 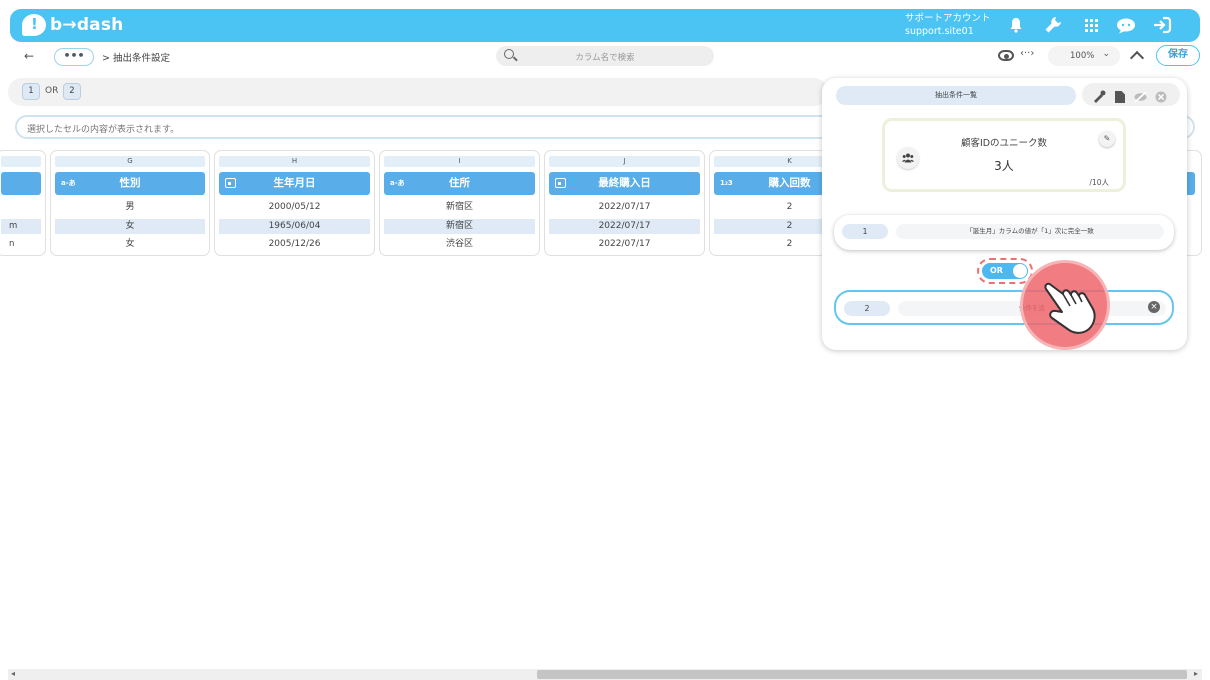 I want to click on column-header: a-あ 性別, so click(x=130, y=183).